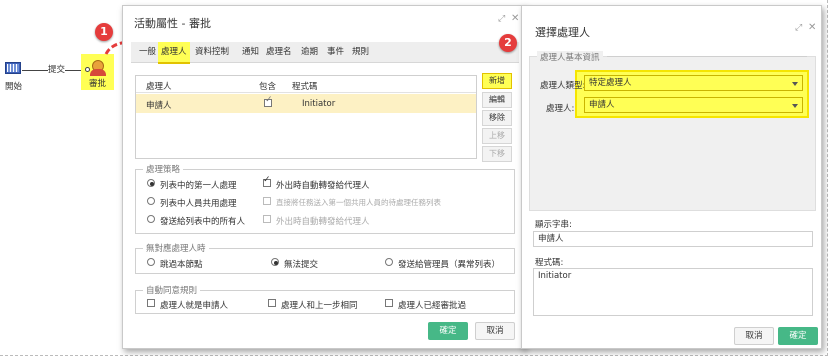  Describe the element at coordinates (319, 306) in the screenshot. I see `same-as-previous-label: 處理人和上一步相同` at that location.